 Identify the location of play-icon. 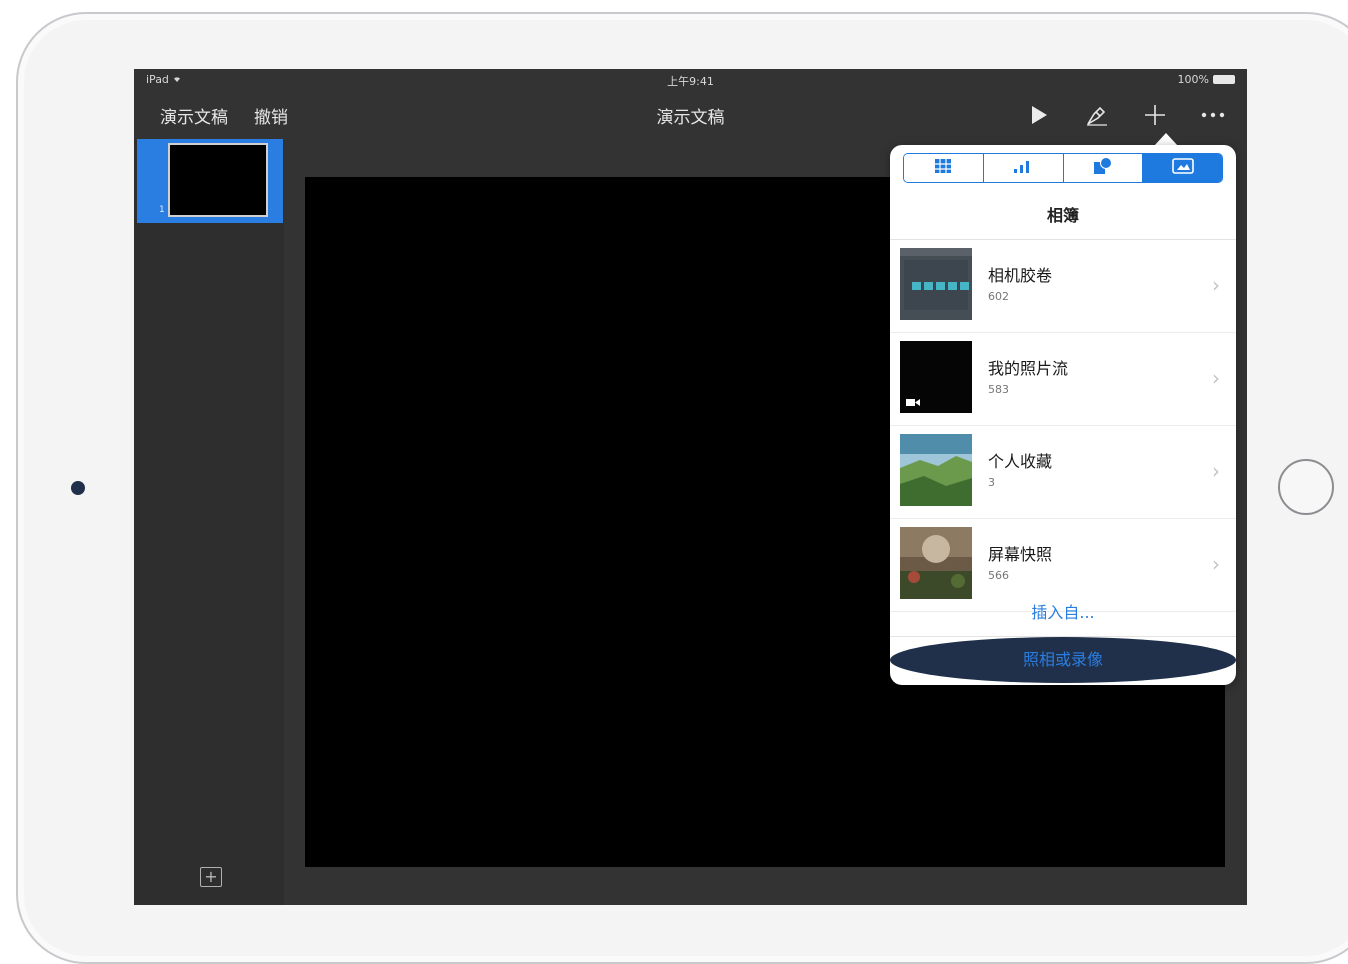
(1039, 115).